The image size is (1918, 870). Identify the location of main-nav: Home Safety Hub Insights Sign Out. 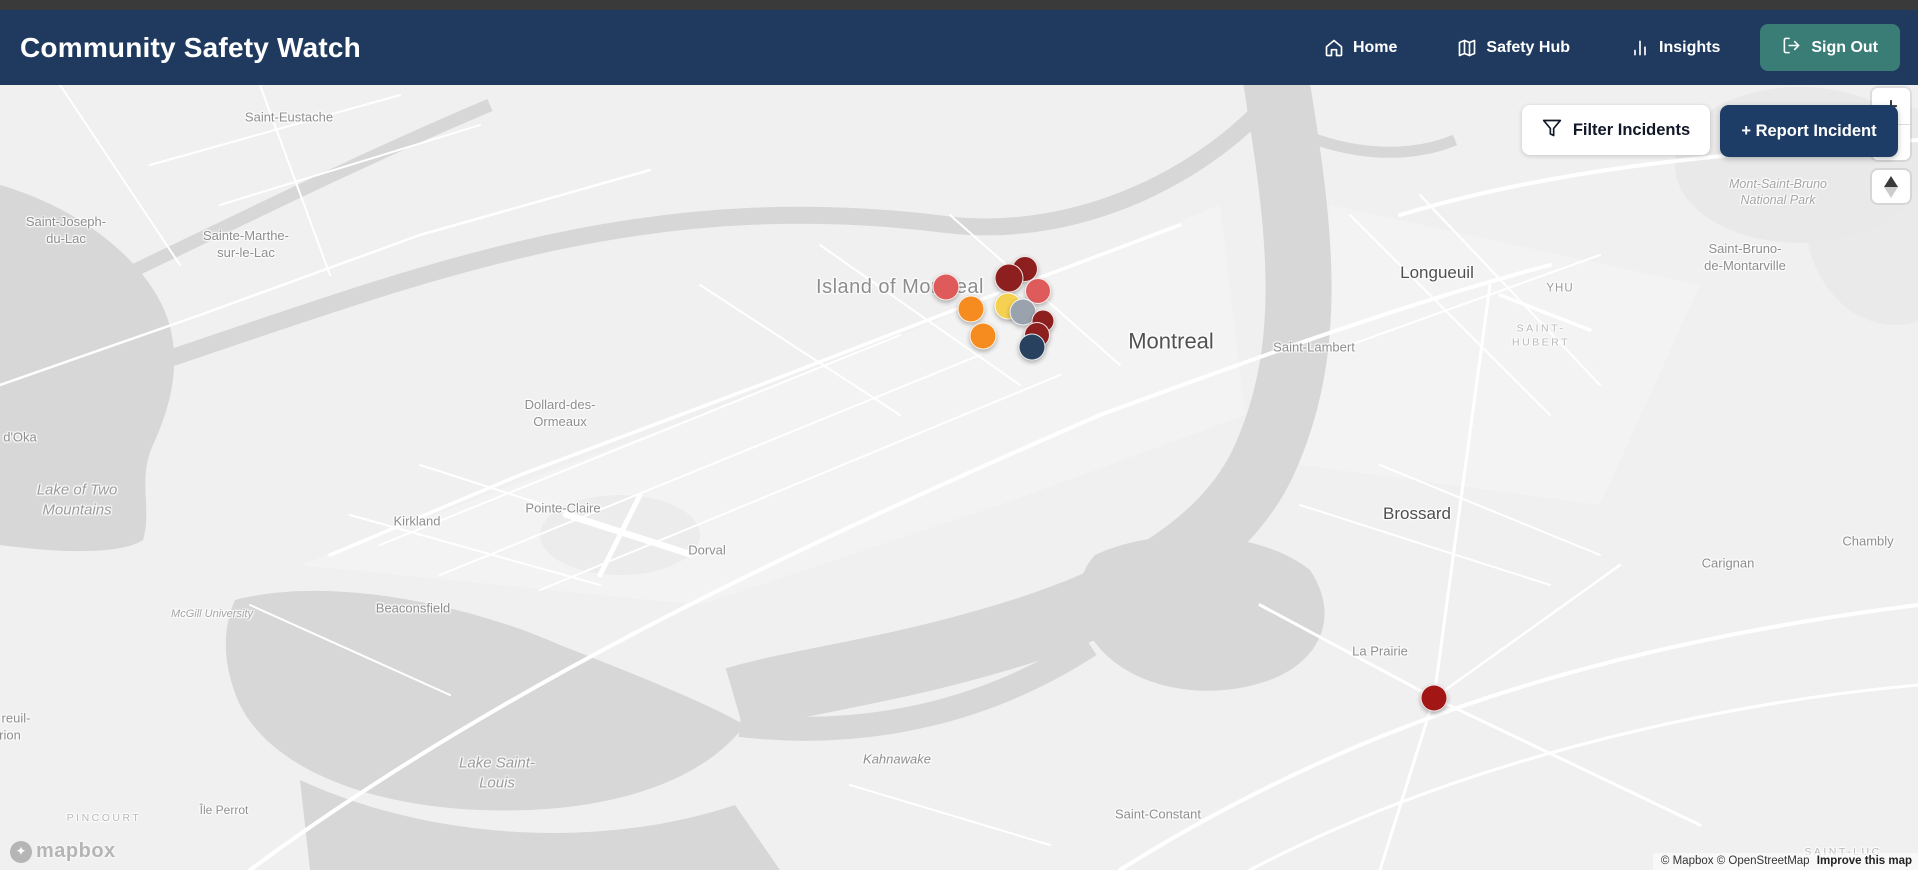
(1582, 47).